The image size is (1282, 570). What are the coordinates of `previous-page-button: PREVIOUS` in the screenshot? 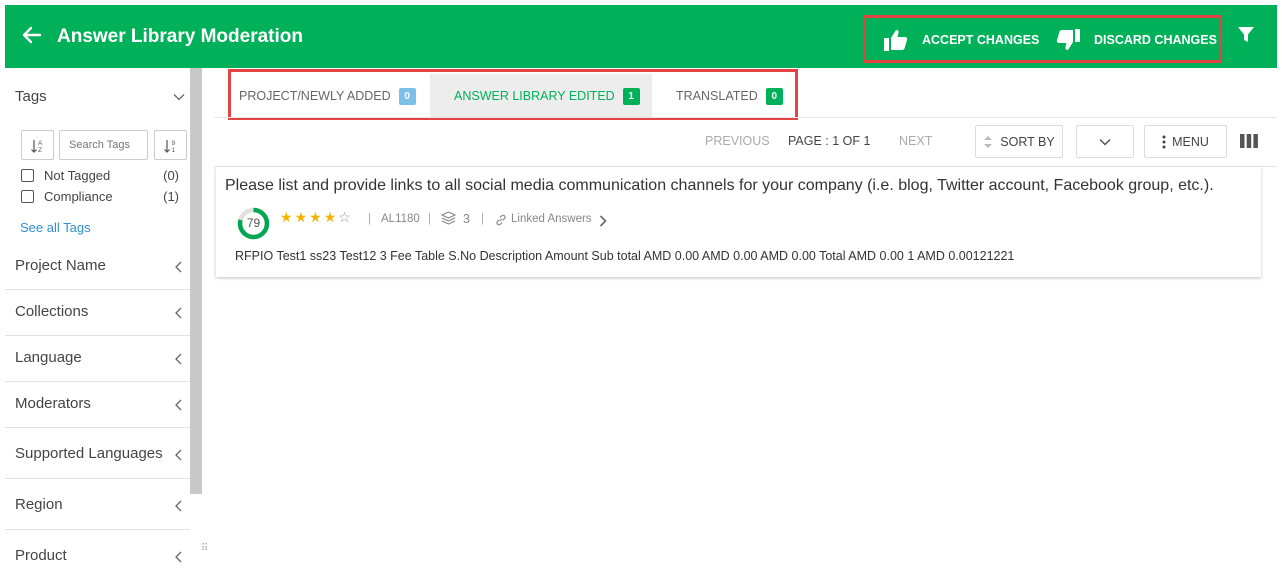 It's located at (737, 141).